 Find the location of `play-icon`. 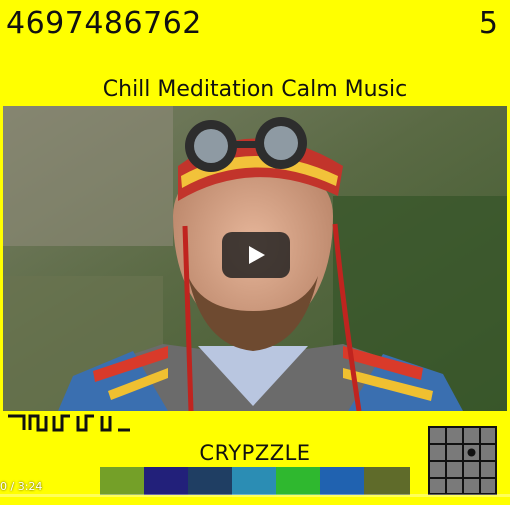

play-icon is located at coordinates (257, 255).